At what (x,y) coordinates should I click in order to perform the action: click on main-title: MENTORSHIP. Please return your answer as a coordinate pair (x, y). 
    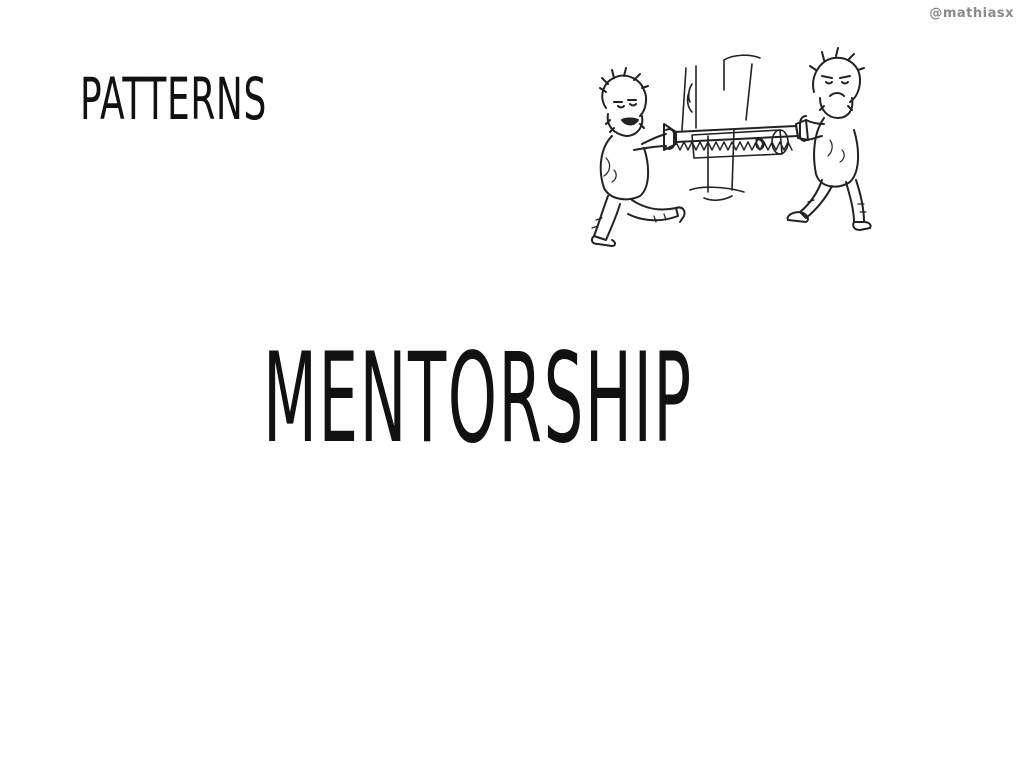
    Looking at the image, I should click on (478, 399).